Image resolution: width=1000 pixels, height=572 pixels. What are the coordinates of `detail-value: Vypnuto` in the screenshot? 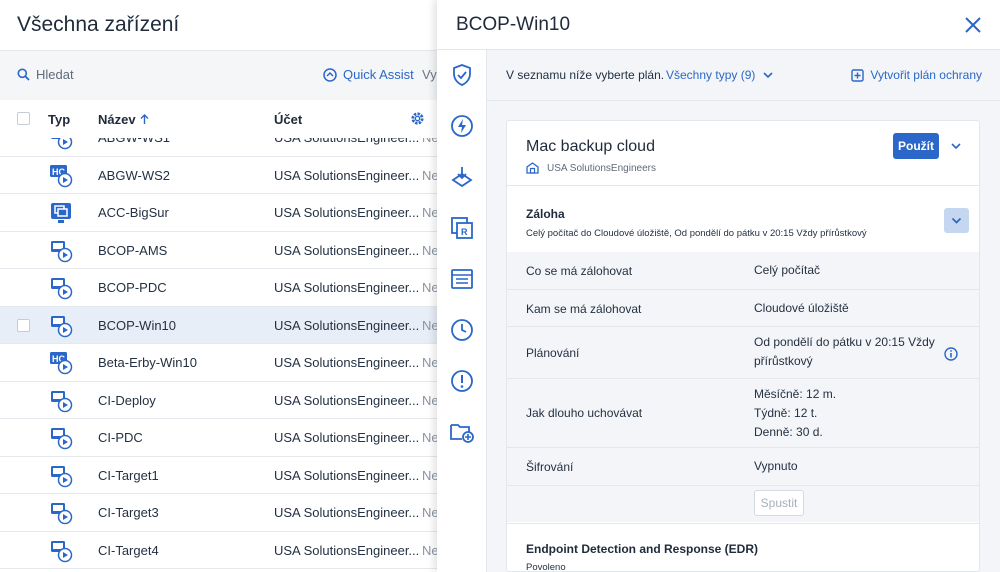 It's located at (776, 466).